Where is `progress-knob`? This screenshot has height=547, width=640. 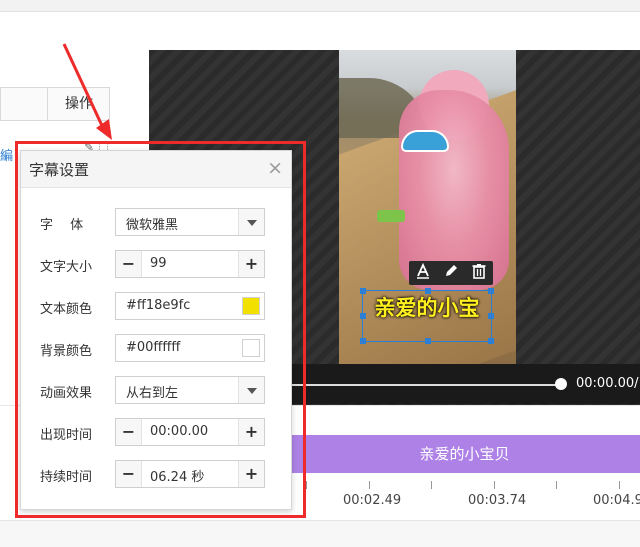
progress-knob is located at coordinates (561, 384).